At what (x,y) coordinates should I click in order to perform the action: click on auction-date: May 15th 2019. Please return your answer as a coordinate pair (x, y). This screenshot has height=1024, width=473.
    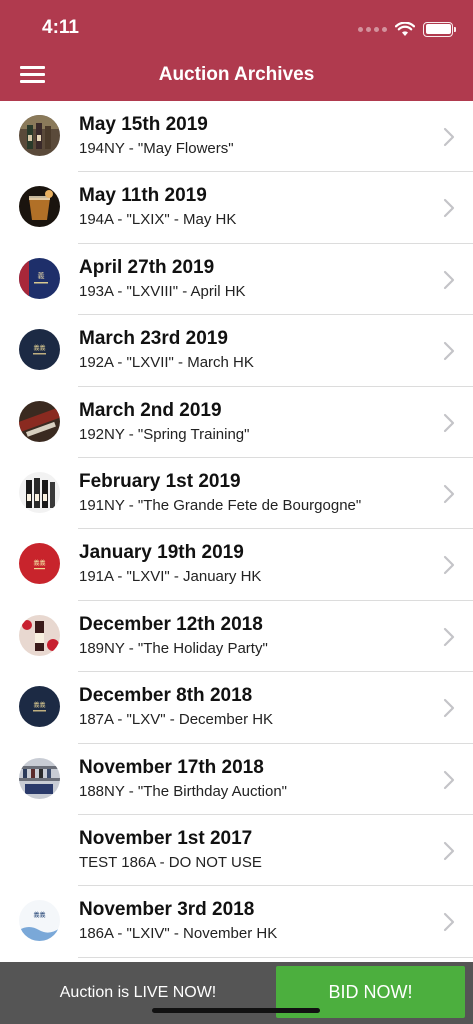
    Looking at the image, I should click on (143, 124).